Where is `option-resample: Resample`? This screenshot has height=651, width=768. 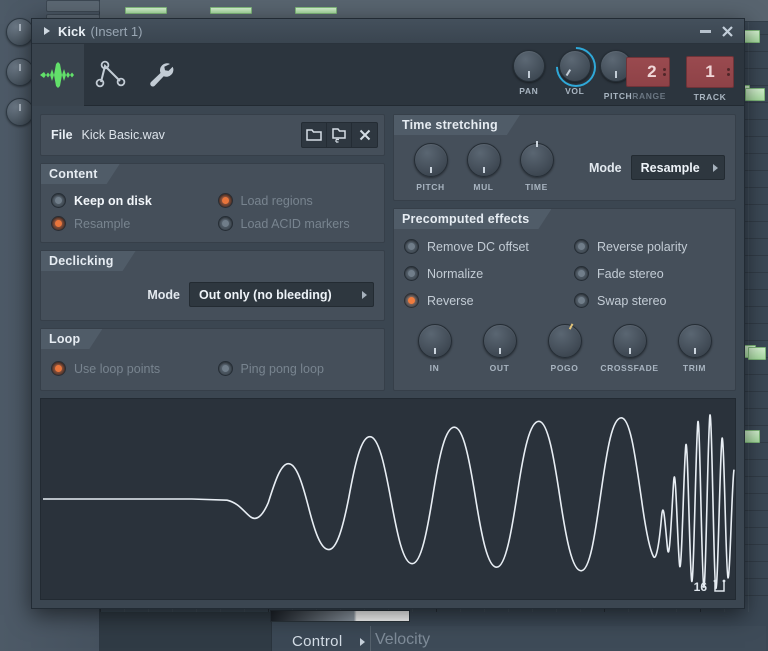
option-resample: Resample is located at coordinates (129, 223).